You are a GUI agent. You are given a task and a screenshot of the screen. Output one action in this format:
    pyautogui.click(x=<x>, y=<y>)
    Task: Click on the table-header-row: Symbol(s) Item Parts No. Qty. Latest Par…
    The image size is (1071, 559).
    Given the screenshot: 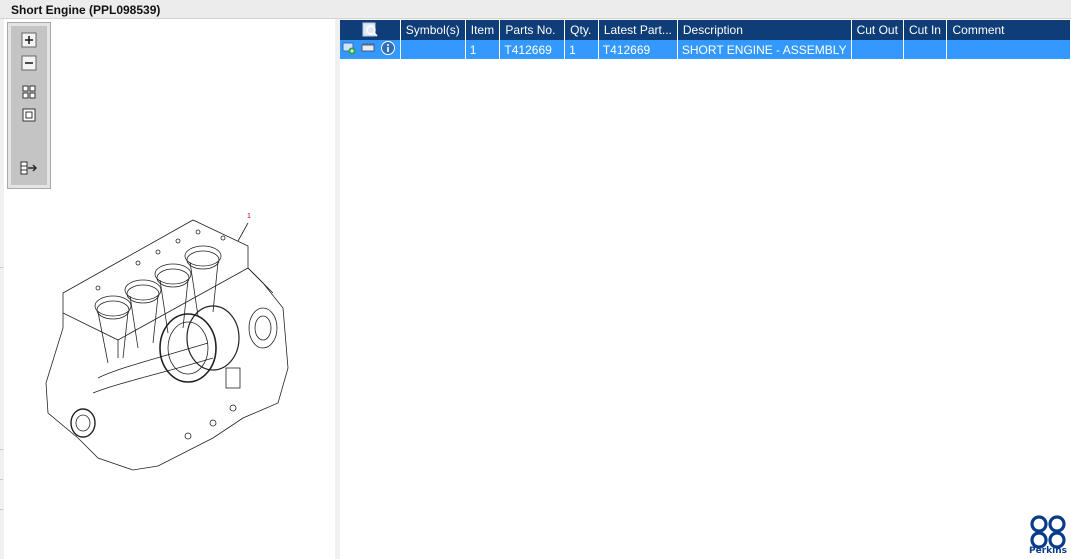 What is the action you would take?
    pyautogui.click(x=705, y=30)
    